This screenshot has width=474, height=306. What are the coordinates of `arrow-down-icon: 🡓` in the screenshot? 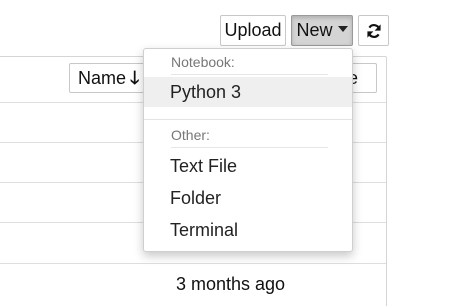 It's located at (135, 78).